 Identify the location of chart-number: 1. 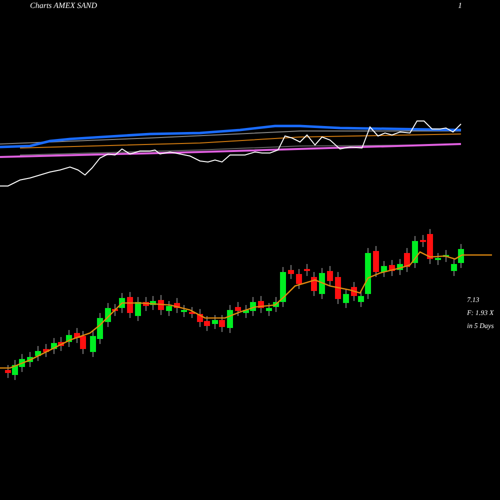
(460, 6).